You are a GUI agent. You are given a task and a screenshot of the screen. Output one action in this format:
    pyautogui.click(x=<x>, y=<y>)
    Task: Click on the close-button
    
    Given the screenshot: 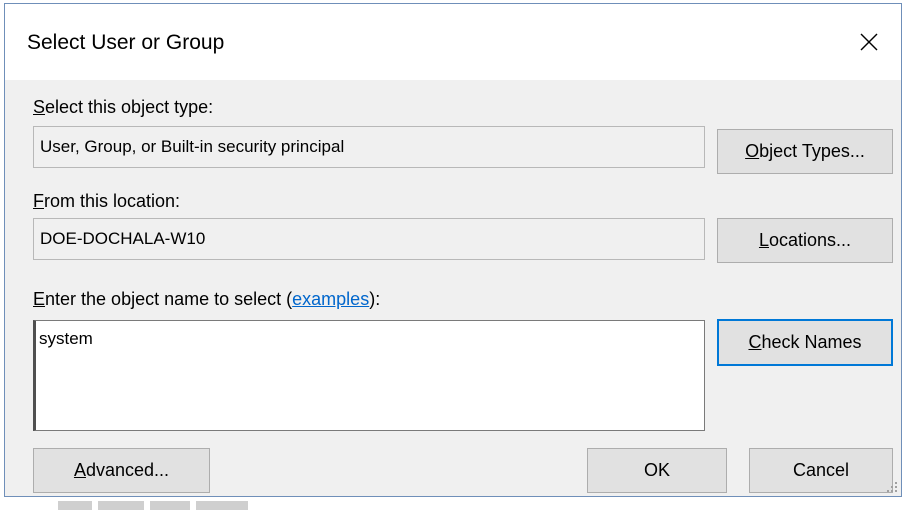 What is the action you would take?
    pyautogui.click(x=869, y=42)
    